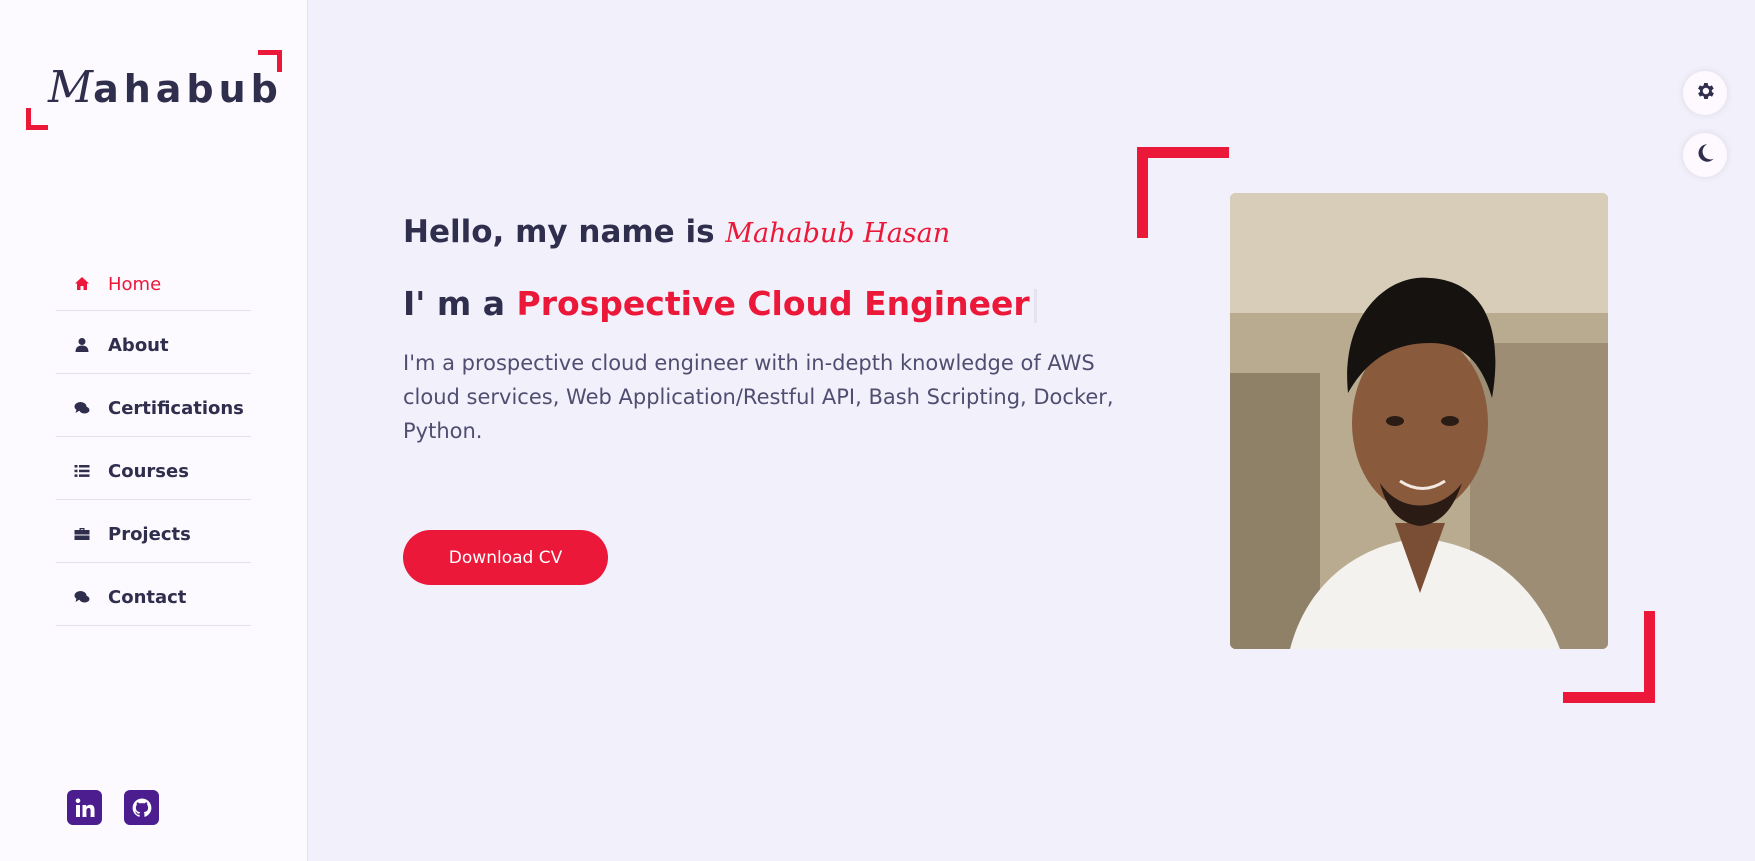  I want to click on nav-item-contact: Contact, so click(153, 594).